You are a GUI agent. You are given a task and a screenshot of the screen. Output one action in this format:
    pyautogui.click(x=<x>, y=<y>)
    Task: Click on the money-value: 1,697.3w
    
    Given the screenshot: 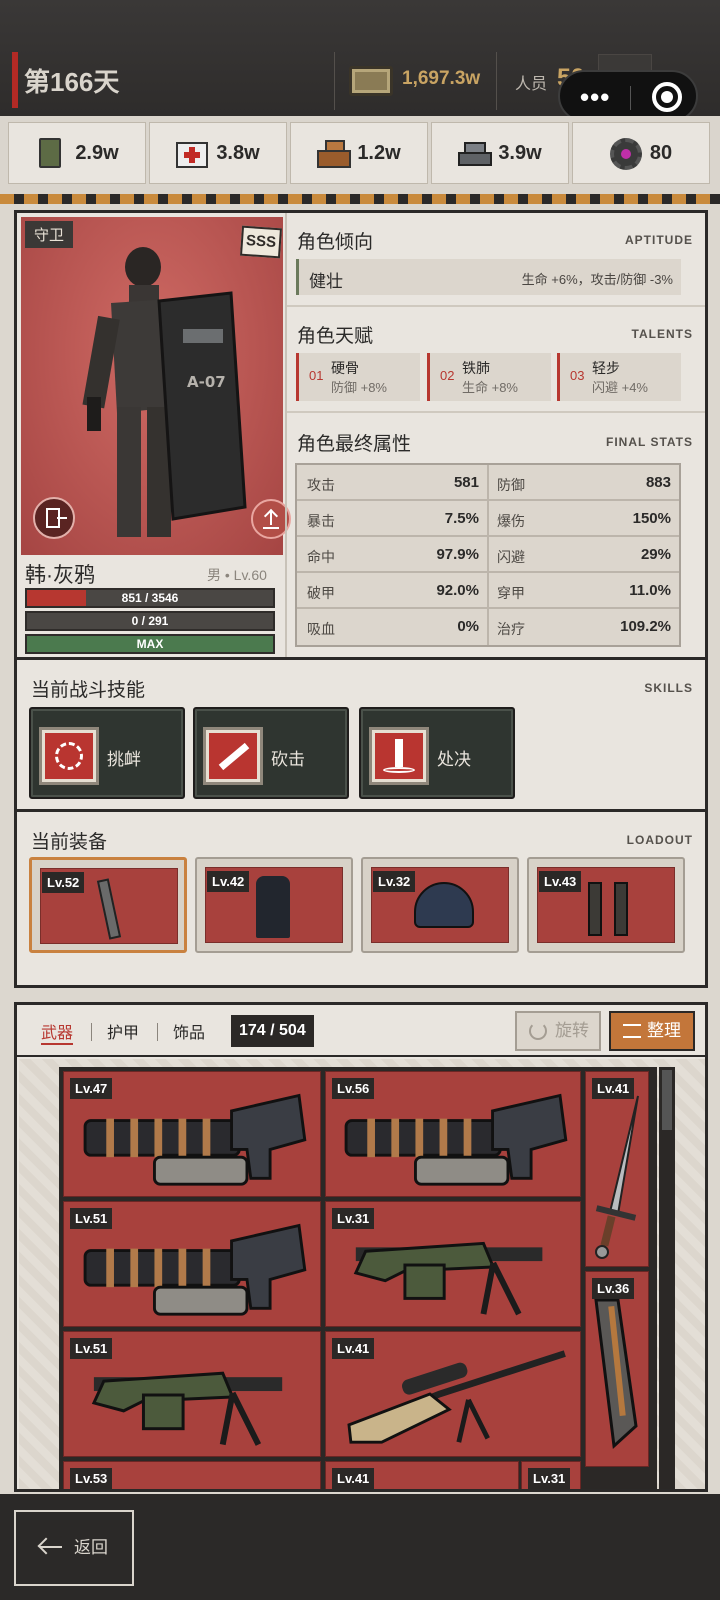 What is the action you would take?
    pyautogui.click(x=441, y=78)
    